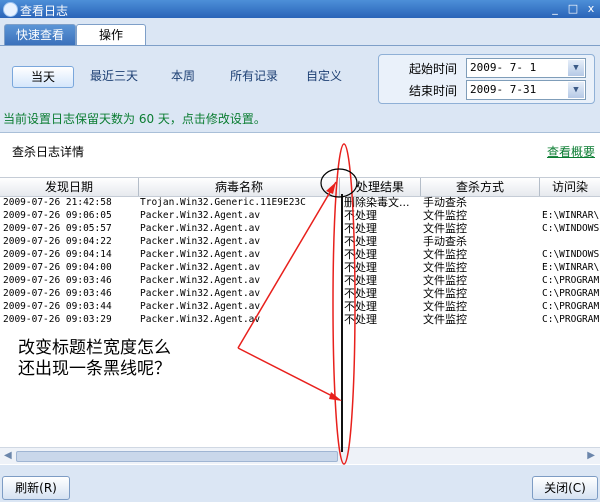 This screenshot has width=600, height=502. Describe the element at coordinates (57, 241) in the screenshot. I see `cell-date: 2009-07-26 09:04:22` at that location.